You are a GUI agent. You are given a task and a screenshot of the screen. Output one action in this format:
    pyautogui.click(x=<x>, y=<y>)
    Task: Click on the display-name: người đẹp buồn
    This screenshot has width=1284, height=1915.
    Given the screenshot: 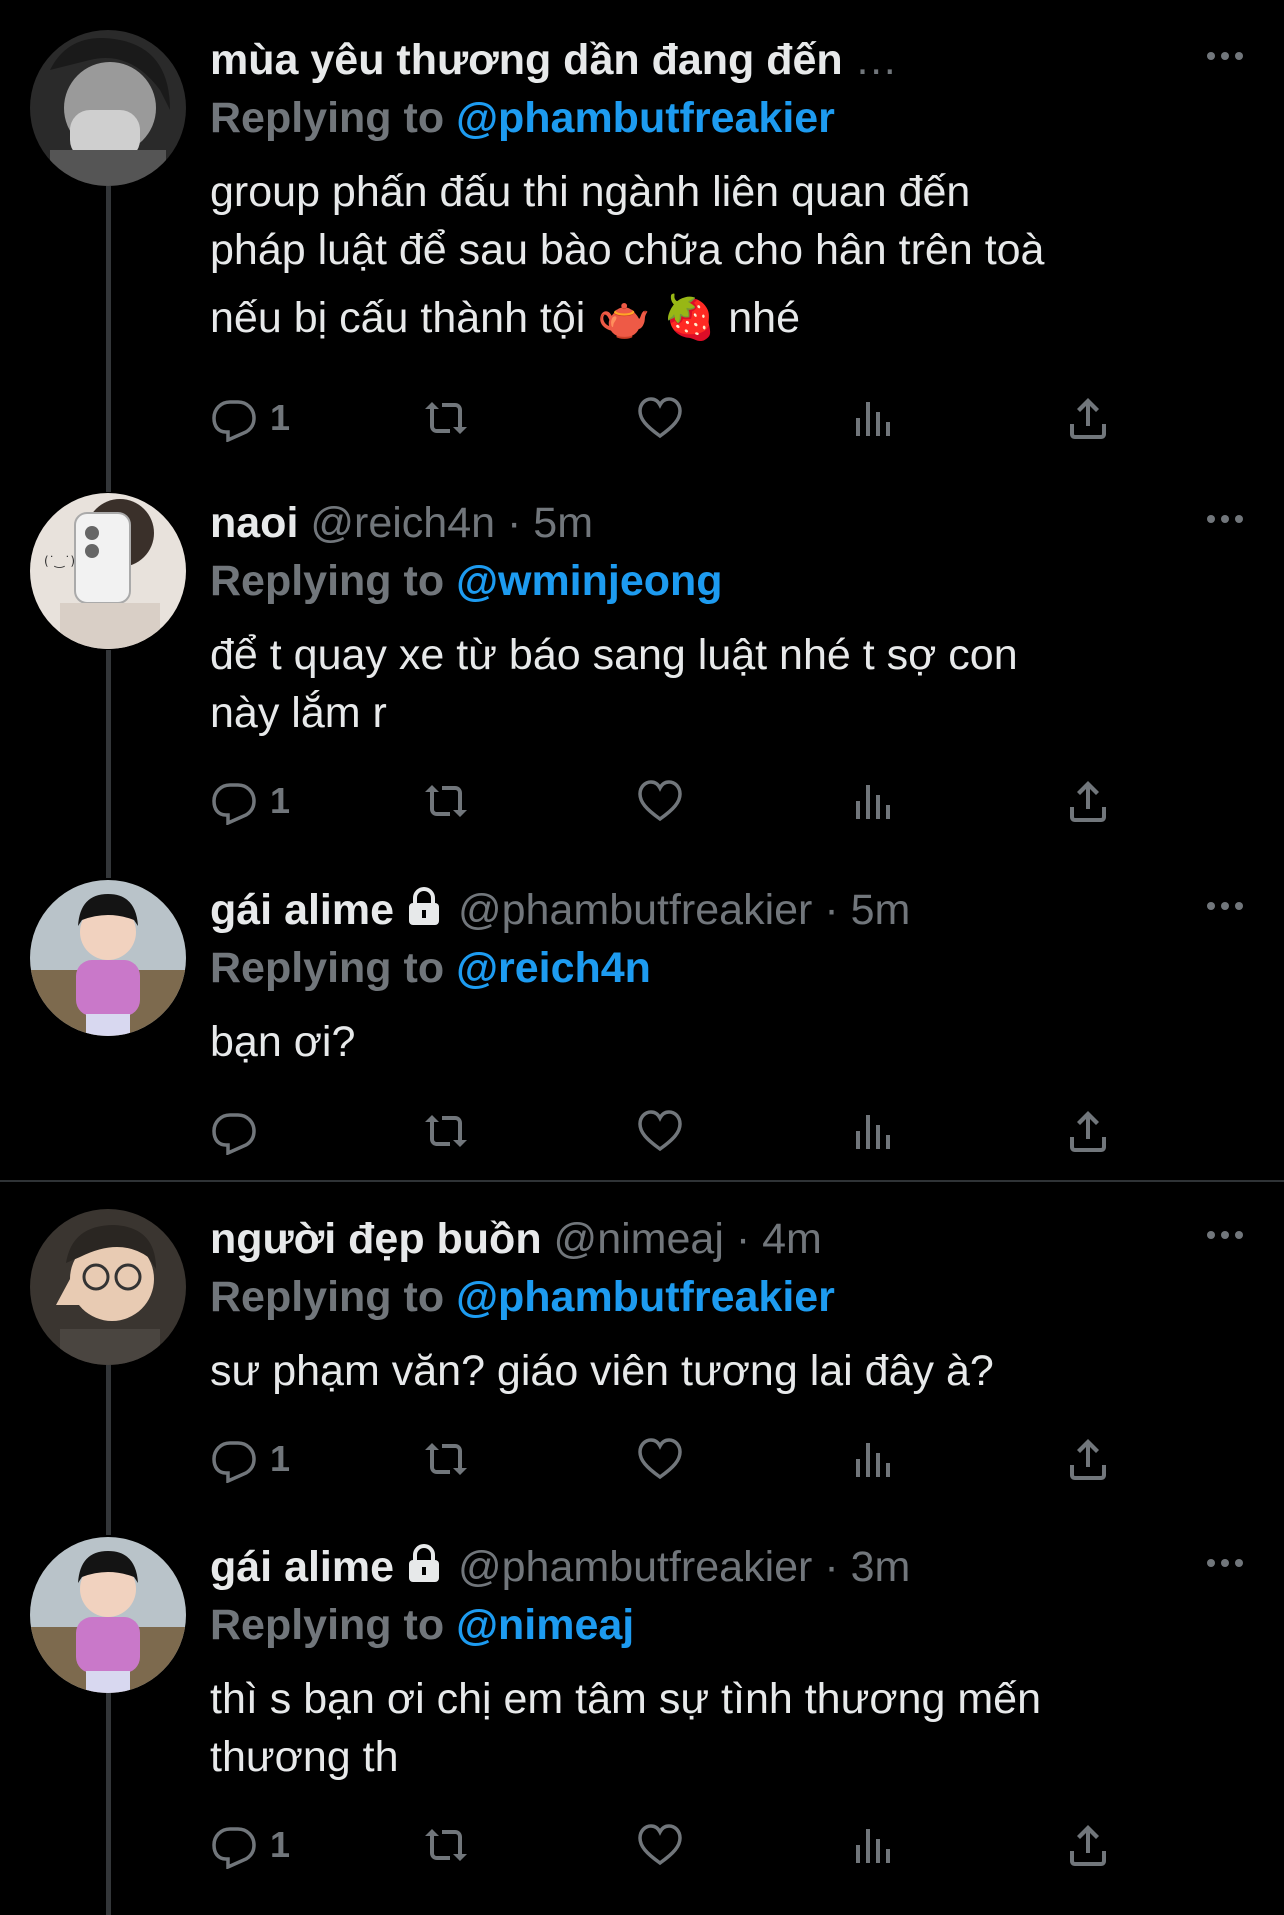 What is the action you would take?
    pyautogui.click(x=376, y=1239)
    